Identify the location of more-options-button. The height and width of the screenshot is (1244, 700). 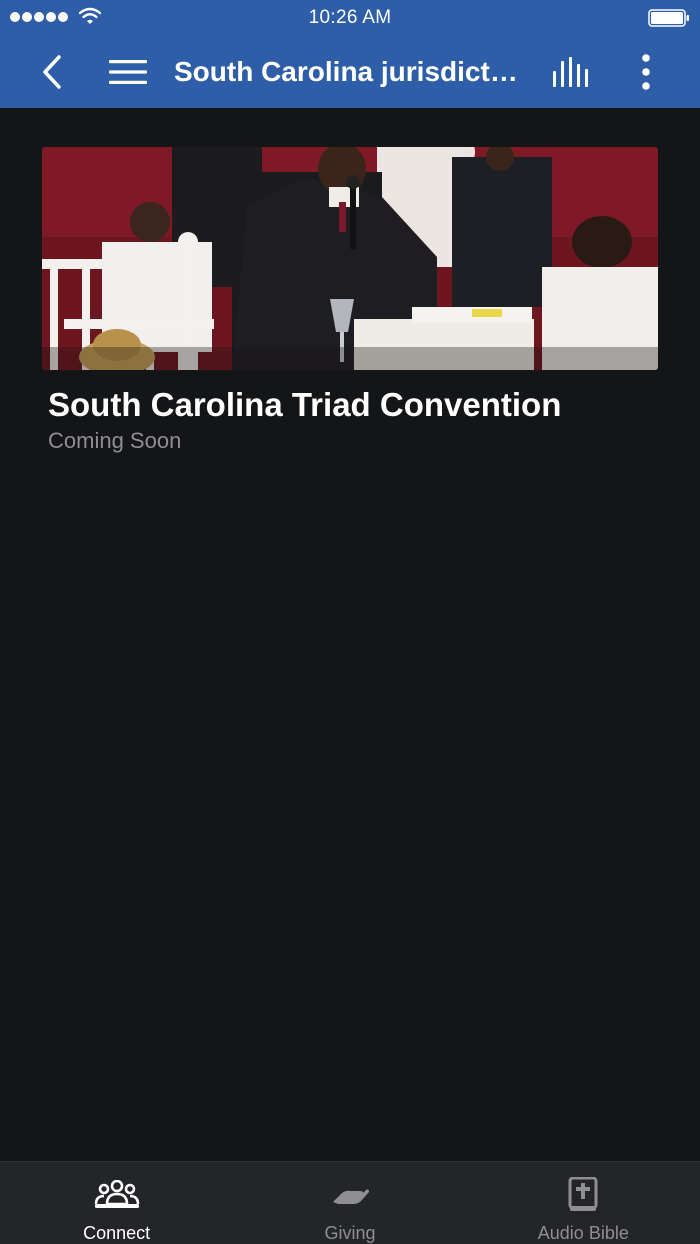
(646, 72).